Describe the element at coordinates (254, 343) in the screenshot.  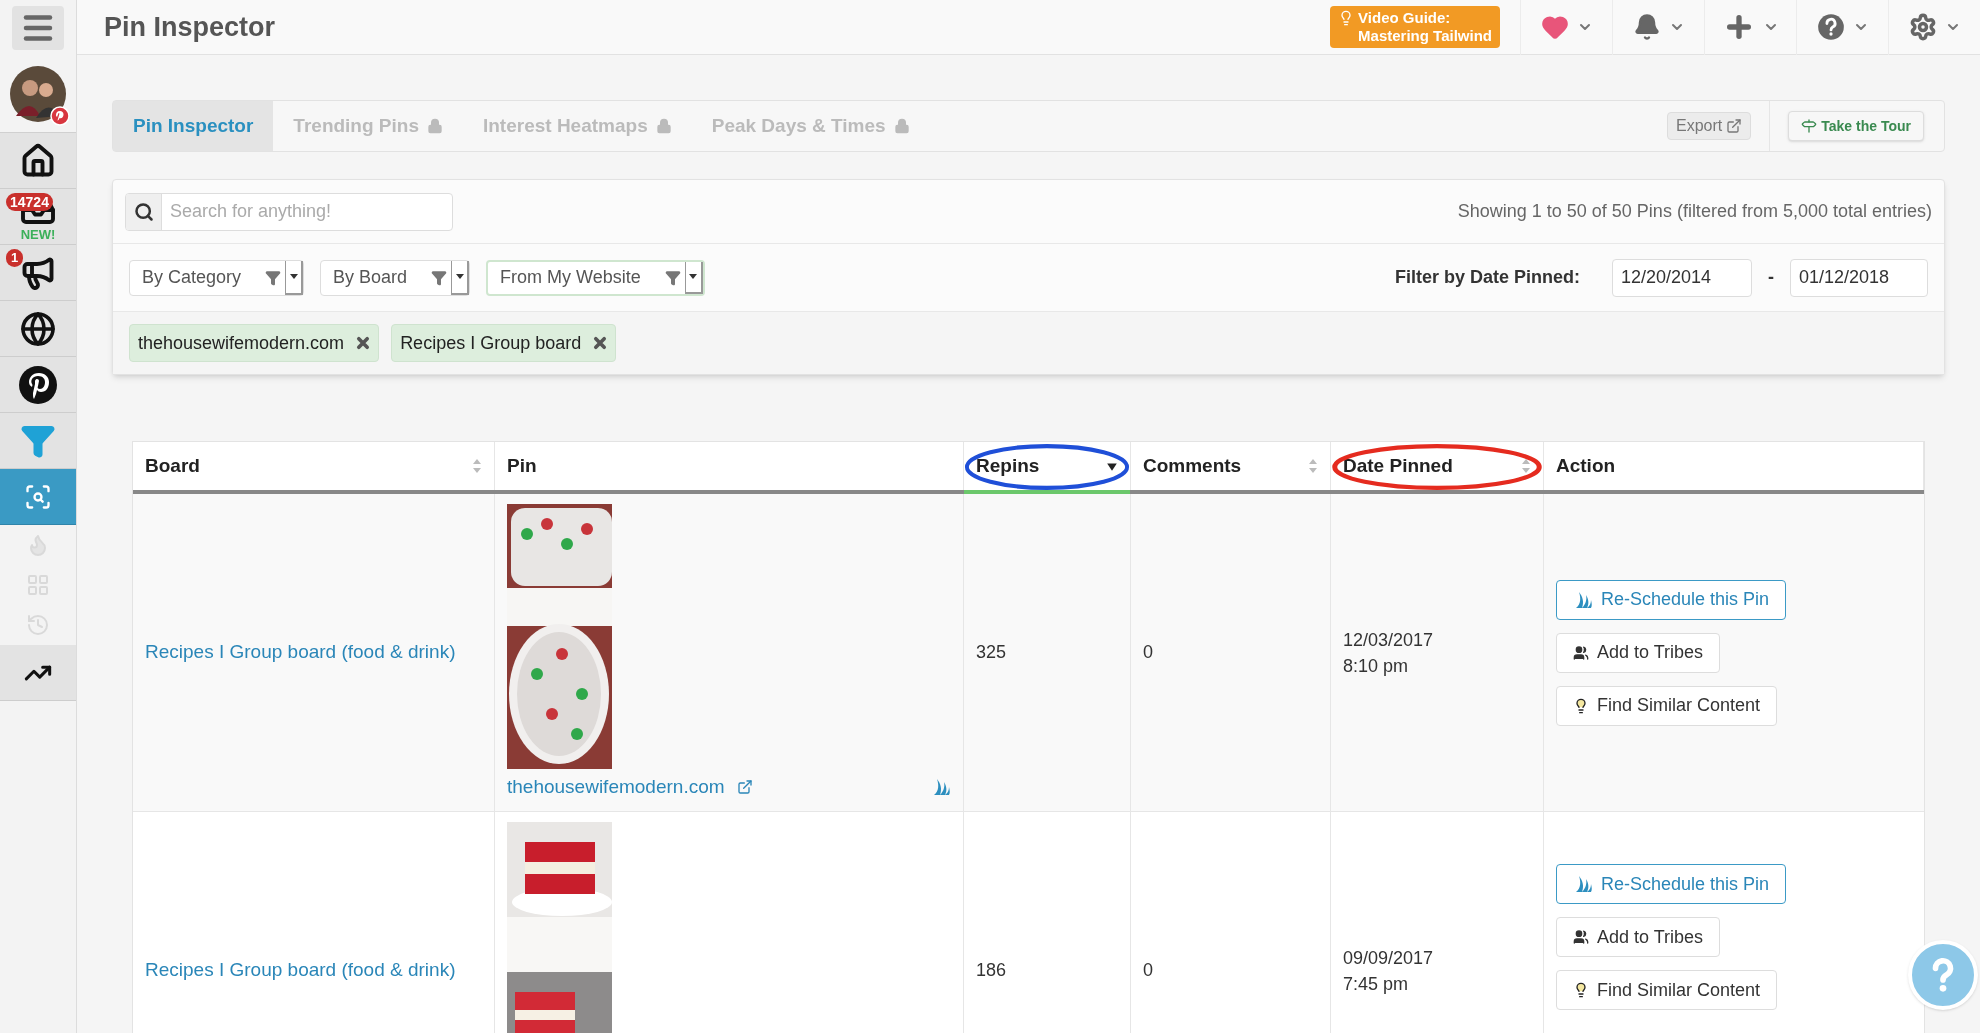
I see `filter-chip: thehousewifemodern.com` at that location.